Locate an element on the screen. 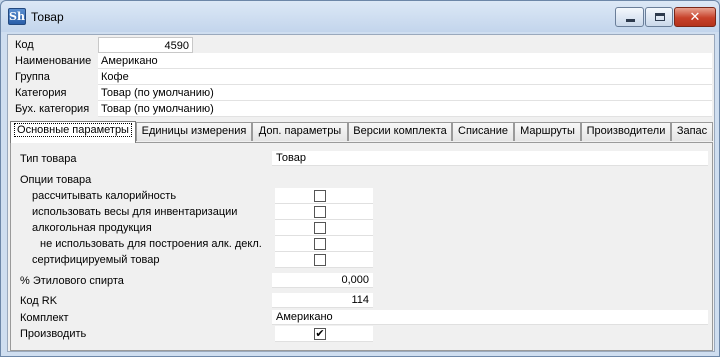  code-row: Код 4590 is located at coordinates (361, 45).